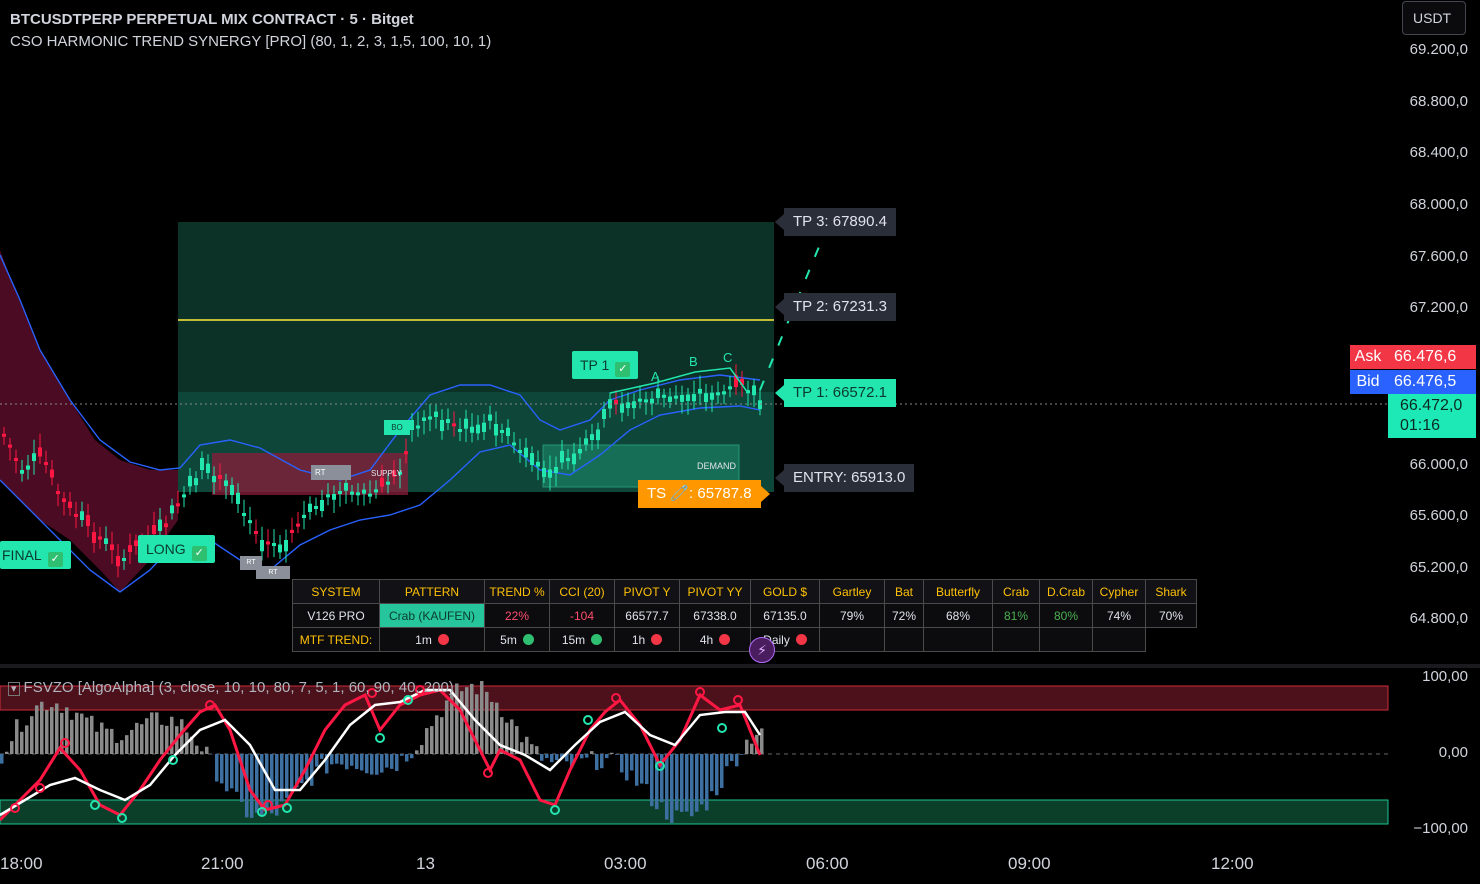 The height and width of the screenshot is (884, 1480). Describe the element at coordinates (1434, 18) in the screenshot. I see `currency-selector: USDT` at that location.